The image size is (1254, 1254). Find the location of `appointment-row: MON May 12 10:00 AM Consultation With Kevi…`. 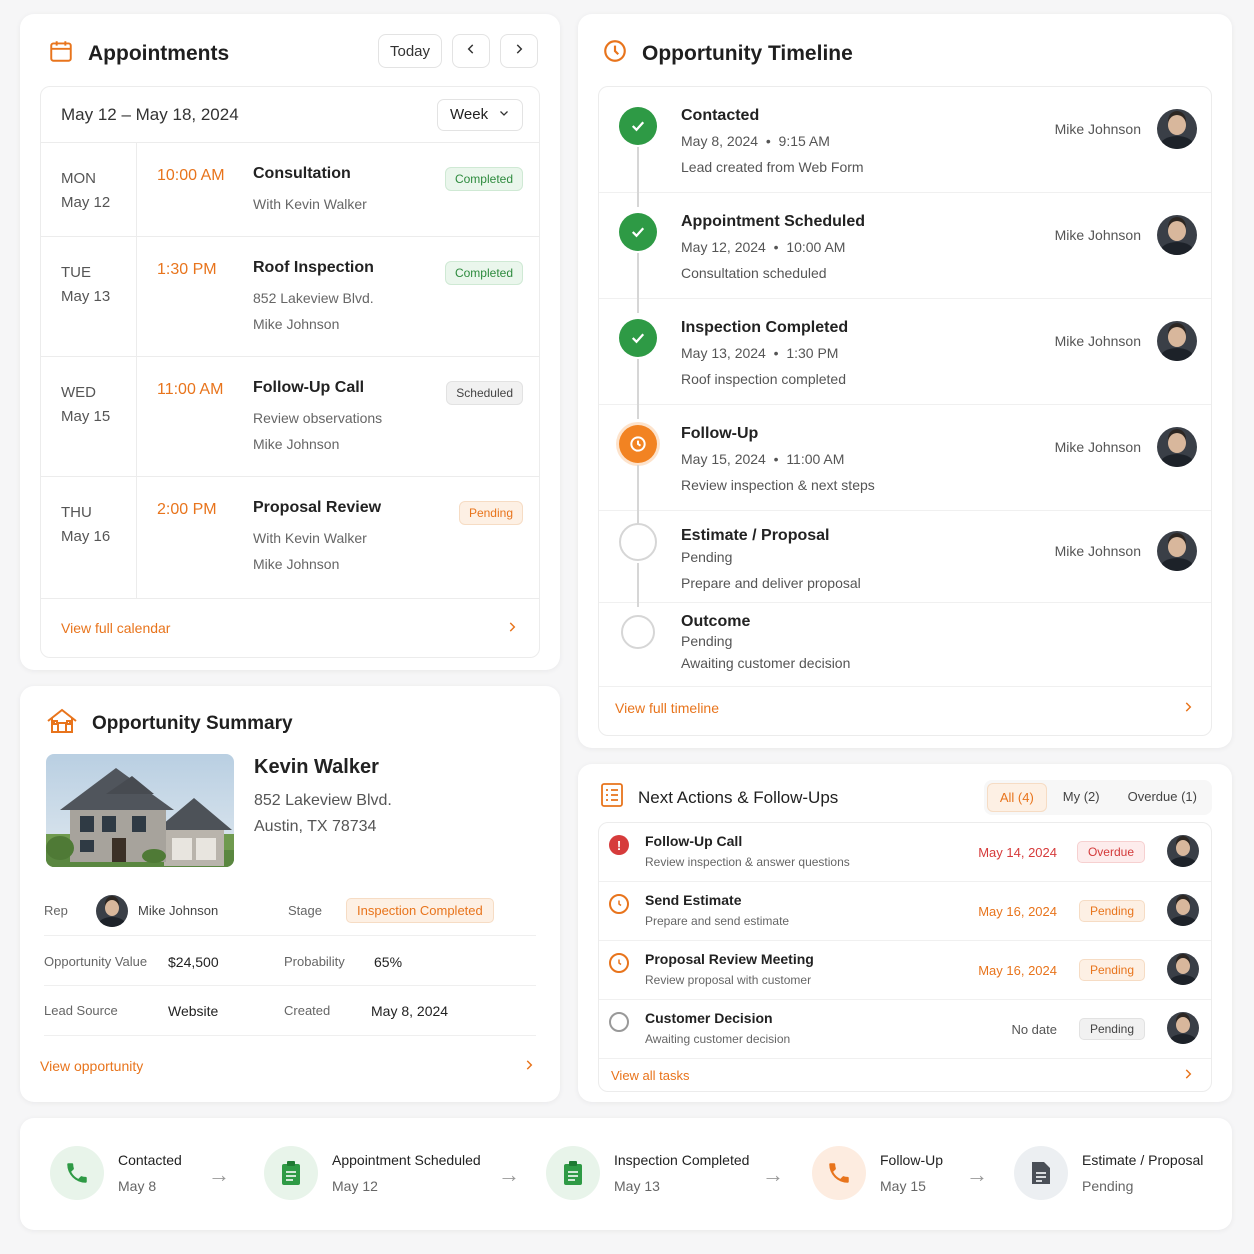

appointment-row: MON May 12 10:00 AM Consultation With Kevi… is located at coordinates (290, 190).